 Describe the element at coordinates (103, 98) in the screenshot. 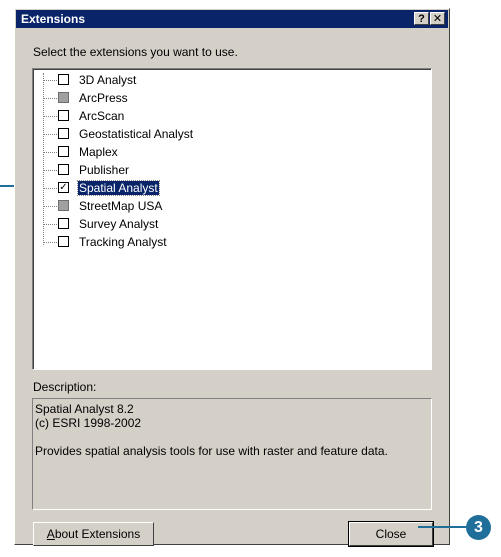

I see `extension-label: ArcPress` at that location.